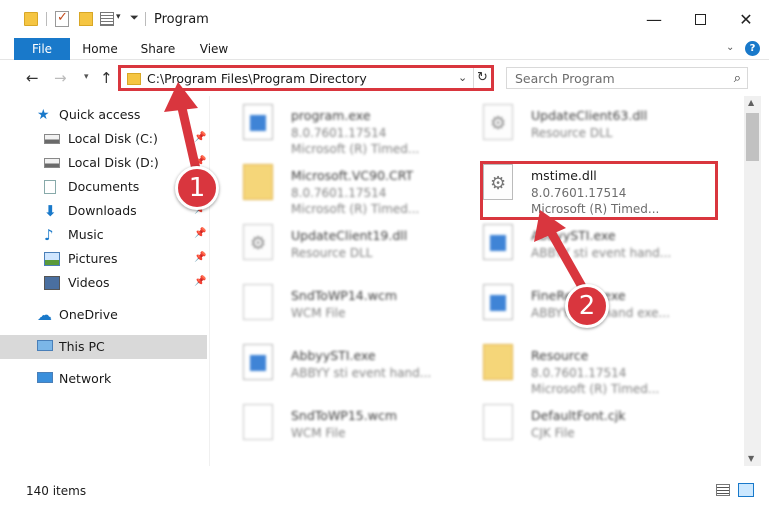  What do you see at coordinates (103, 379) in the screenshot?
I see `sidebar-item-network: Network` at bounding box center [103, 379].